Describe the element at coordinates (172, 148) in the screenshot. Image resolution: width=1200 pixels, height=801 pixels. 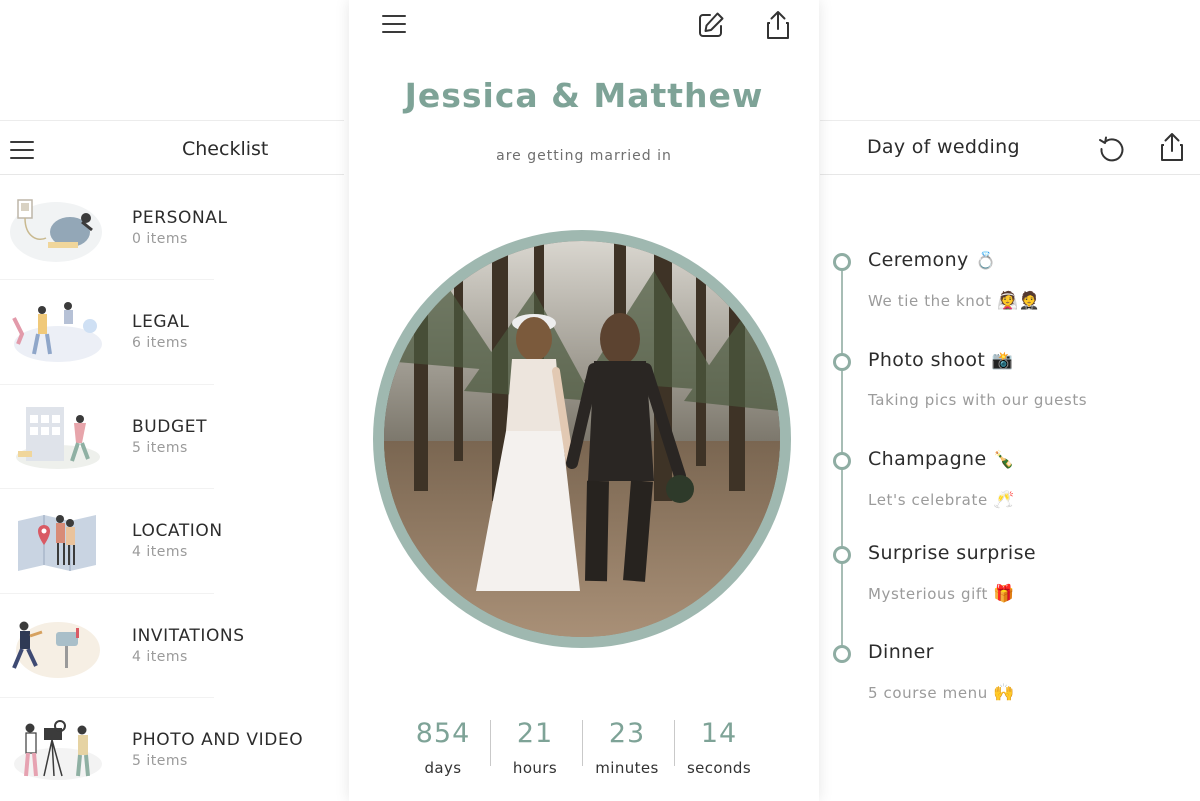
I see `checklist-header: Checklist` at that location.